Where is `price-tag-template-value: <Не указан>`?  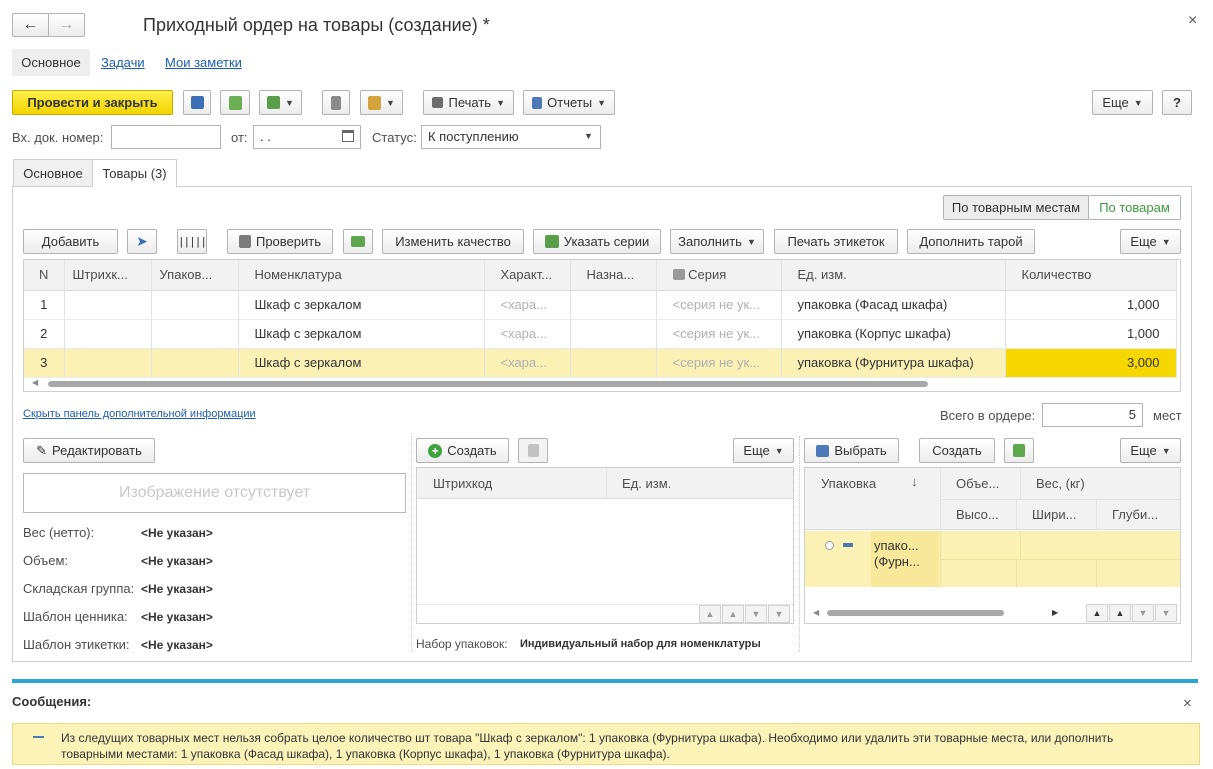 price-tag-template-value: <Не указан> is located at coordinates (177, 617).